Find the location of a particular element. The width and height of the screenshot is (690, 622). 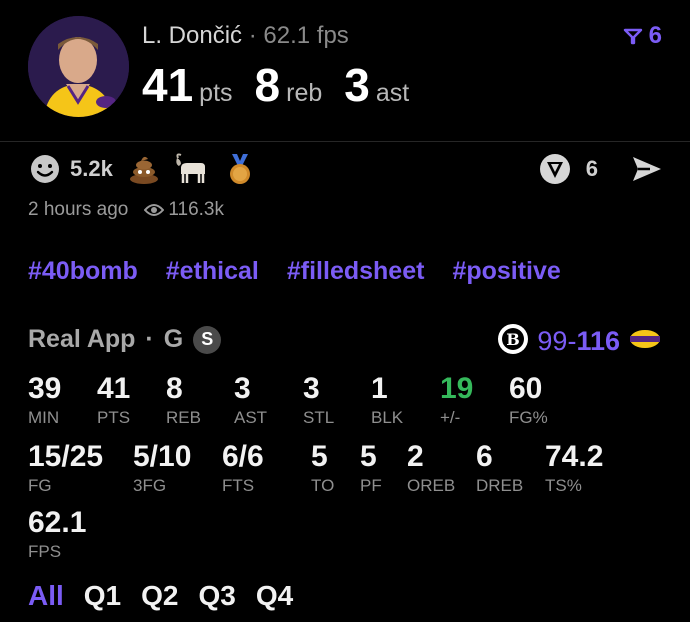

stat-value: 15/25 is located at coordinates (66, 456).